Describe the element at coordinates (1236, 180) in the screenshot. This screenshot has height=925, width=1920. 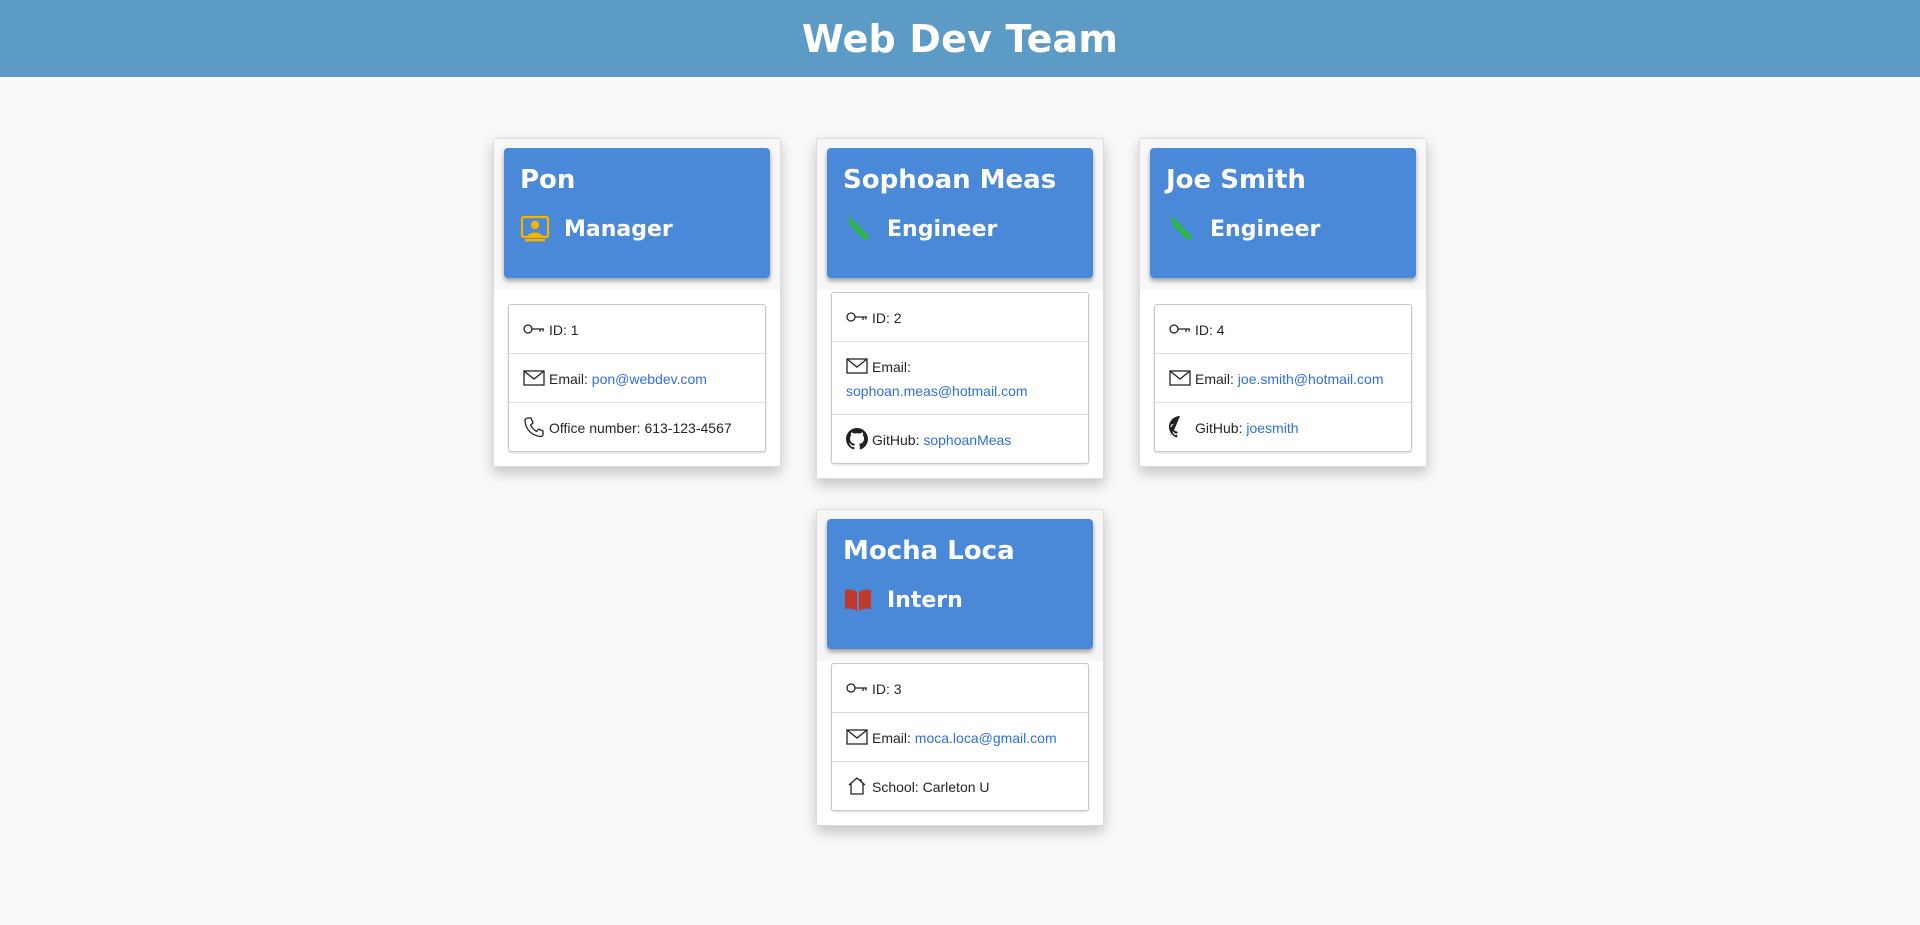
I see `employee-name: Joe Smith` at that location.